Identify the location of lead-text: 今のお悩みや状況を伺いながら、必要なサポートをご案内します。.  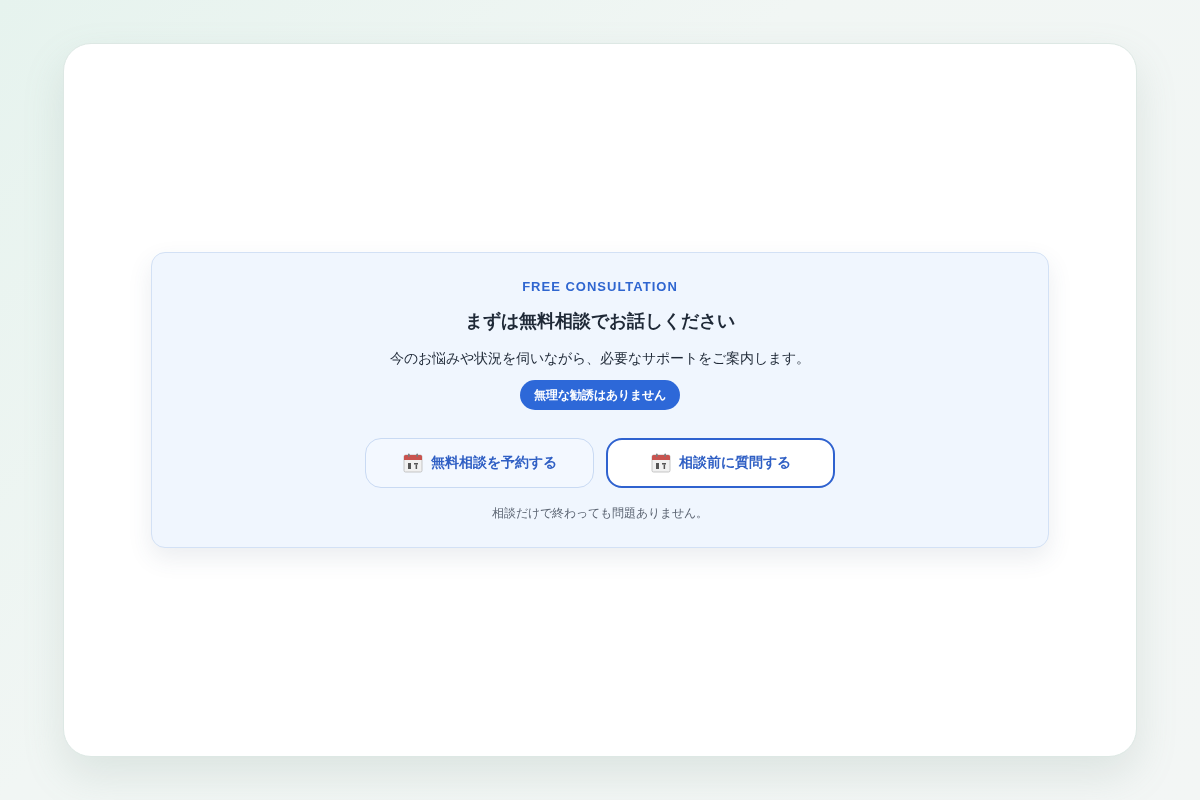
(600, 358).